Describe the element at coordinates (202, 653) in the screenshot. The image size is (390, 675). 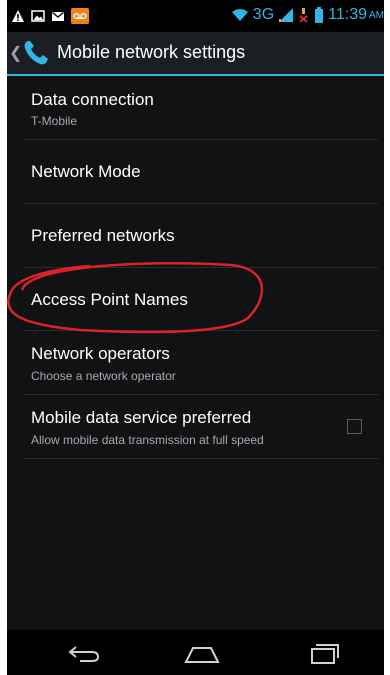
I see `home-icon` at that location.